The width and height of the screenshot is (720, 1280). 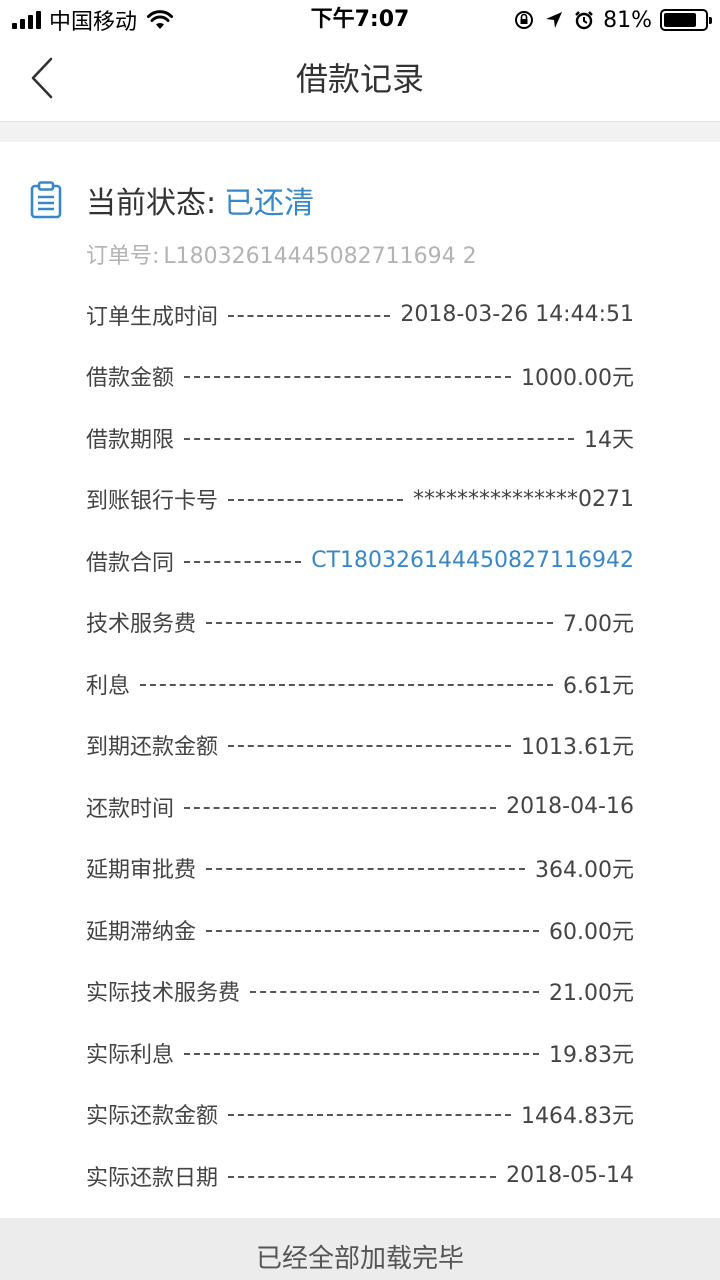 I want to click on detail-row-value: 21.00元, so click(x=591, y=994).